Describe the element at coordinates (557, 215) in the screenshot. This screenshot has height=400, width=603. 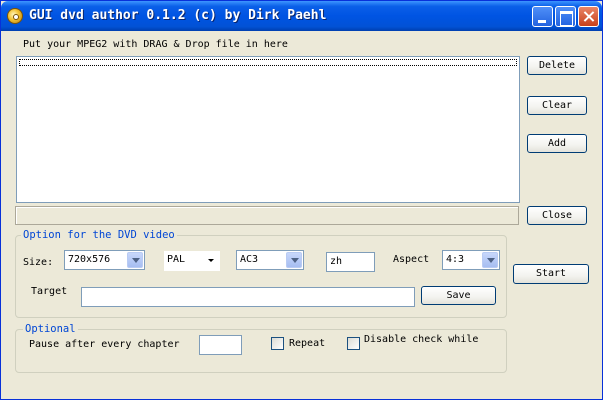
I see `close-button: Close` at that location.